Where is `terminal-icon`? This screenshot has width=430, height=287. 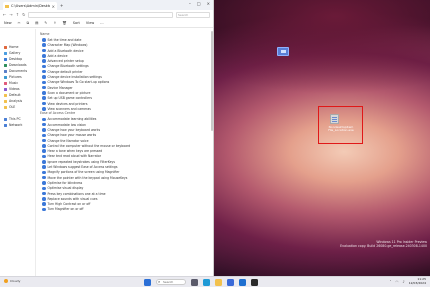 terminal-icon is located at coordinates (254, 282).